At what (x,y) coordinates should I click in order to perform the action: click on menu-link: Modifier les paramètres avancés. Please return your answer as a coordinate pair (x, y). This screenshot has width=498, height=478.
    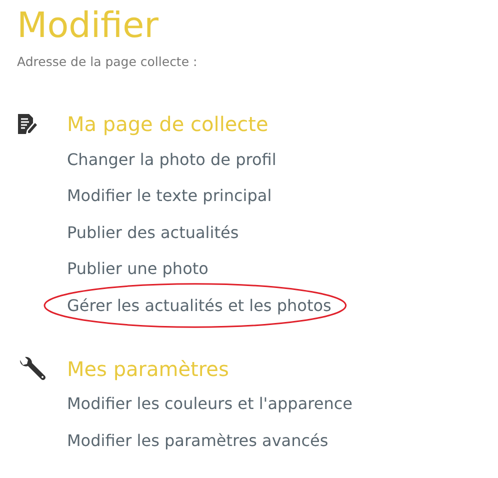
    Looking at the image, I should click on (197, 440).